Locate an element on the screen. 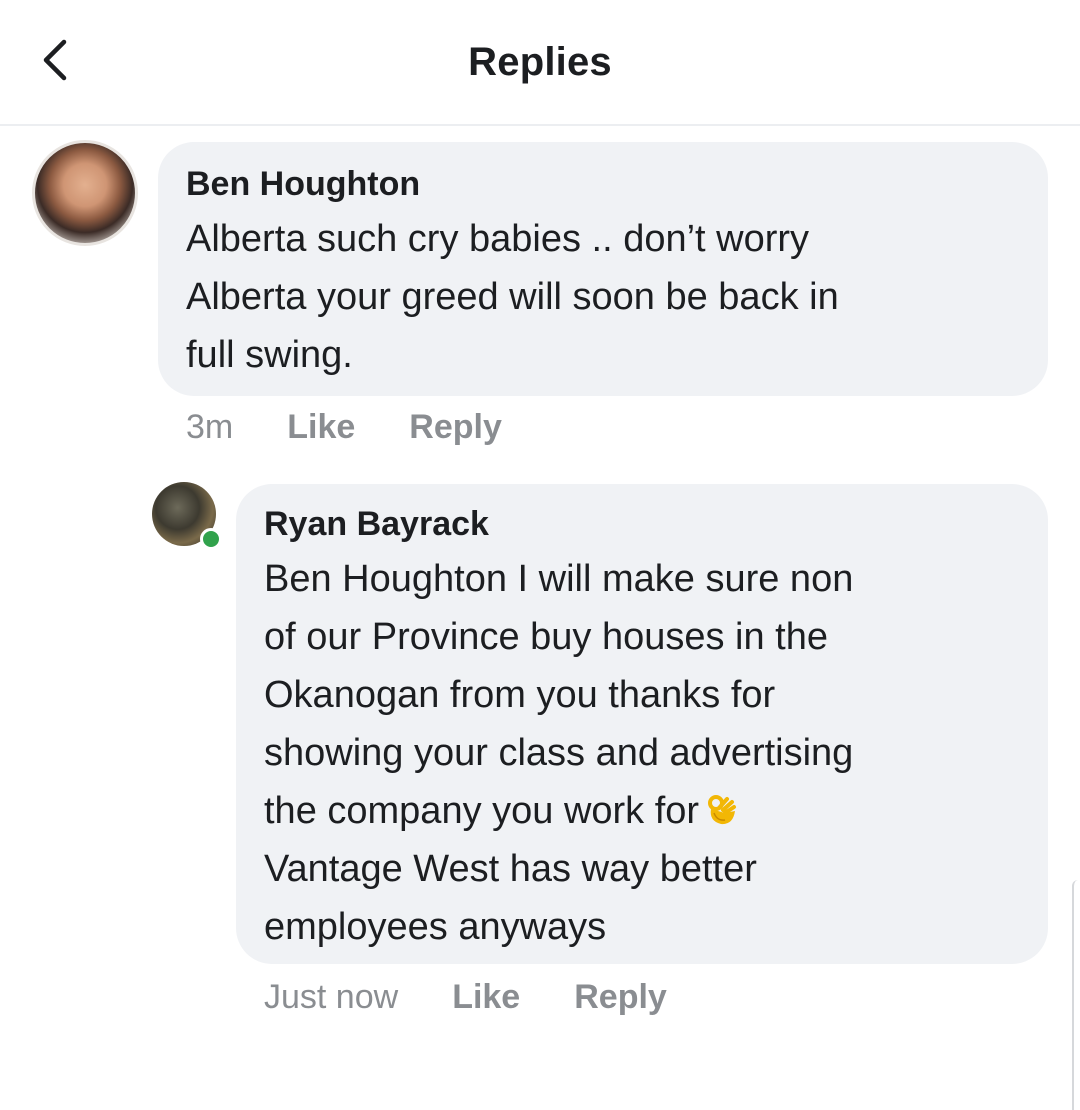 Image resolution: width=1080 pixels, height=1110 pixels. comment-timestamp: Just now is located at coordinates (331, 997).